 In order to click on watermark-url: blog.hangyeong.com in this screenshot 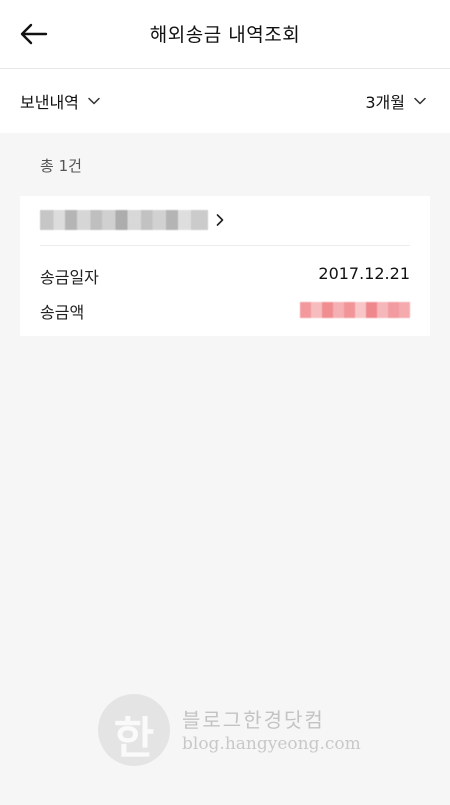, I will do `click(271, 744)`.